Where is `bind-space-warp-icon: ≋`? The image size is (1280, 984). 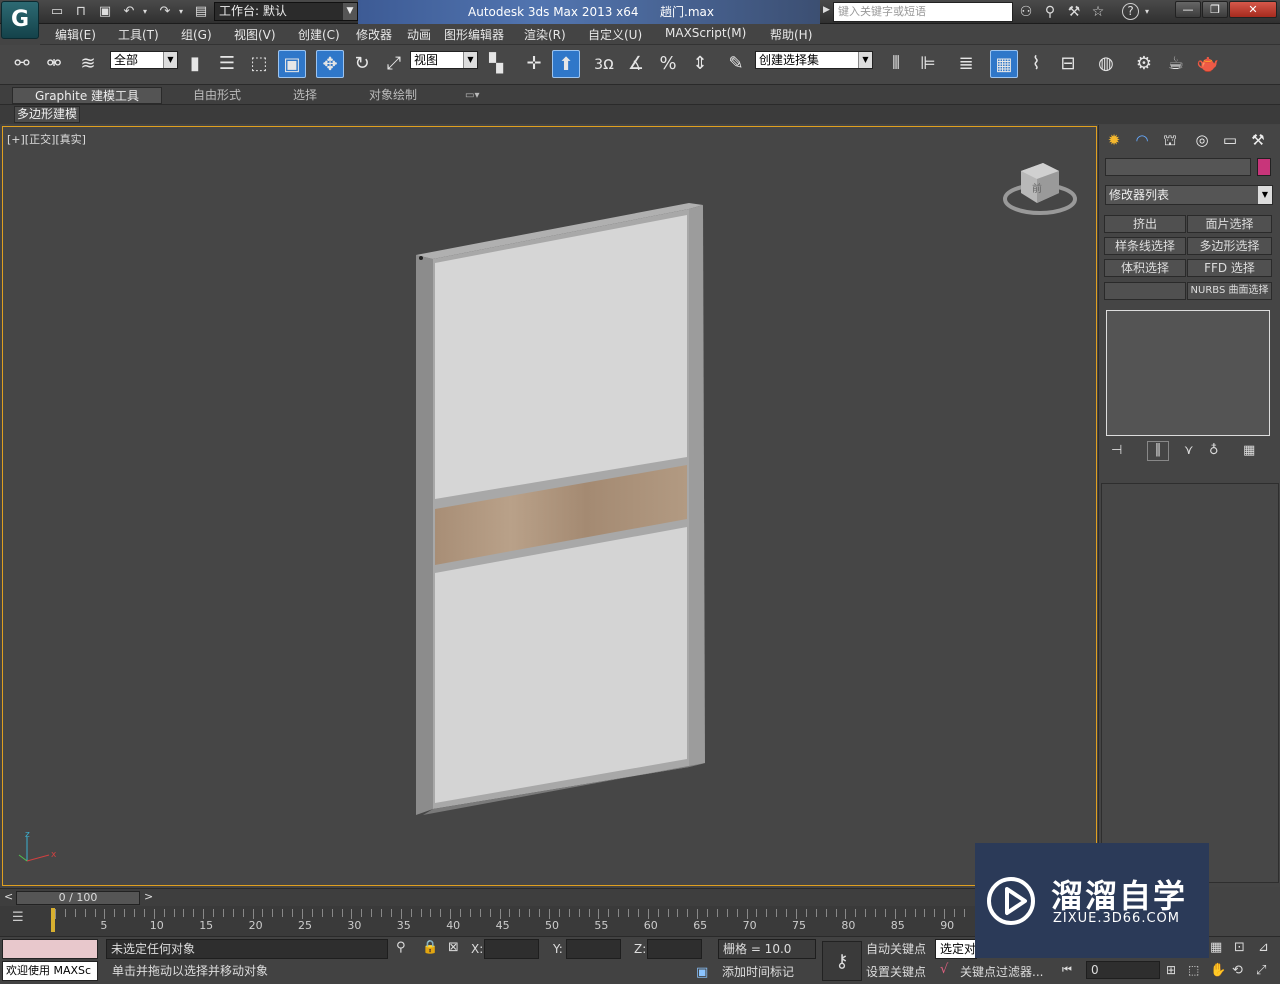
bind-space-warp-icon: ≋ is located at coordinates (88, 64).